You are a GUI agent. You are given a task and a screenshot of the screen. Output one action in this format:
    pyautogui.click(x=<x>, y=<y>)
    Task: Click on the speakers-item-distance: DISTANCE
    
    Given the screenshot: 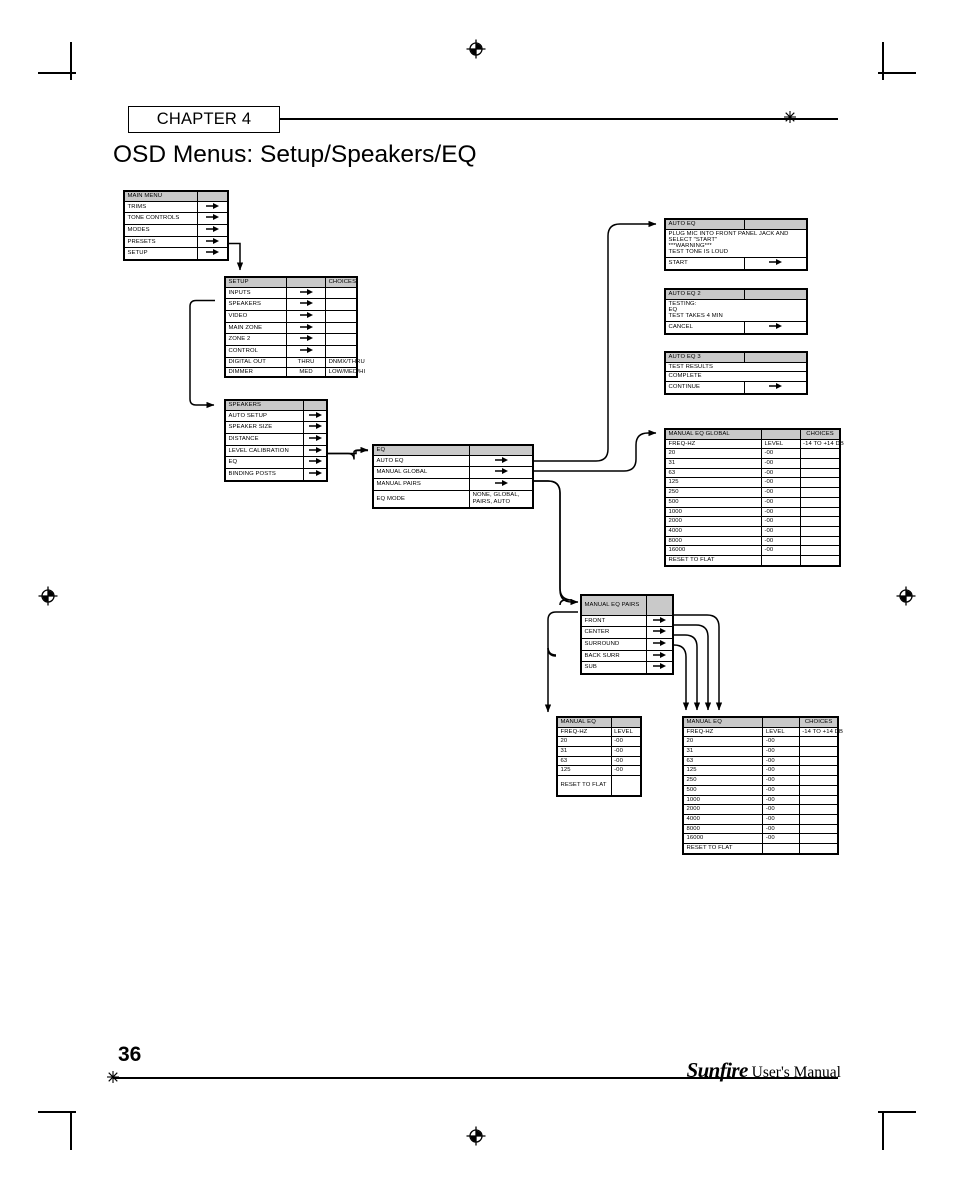 What is the action you would take?
    pyautogui.click(x=264, y=439)
    